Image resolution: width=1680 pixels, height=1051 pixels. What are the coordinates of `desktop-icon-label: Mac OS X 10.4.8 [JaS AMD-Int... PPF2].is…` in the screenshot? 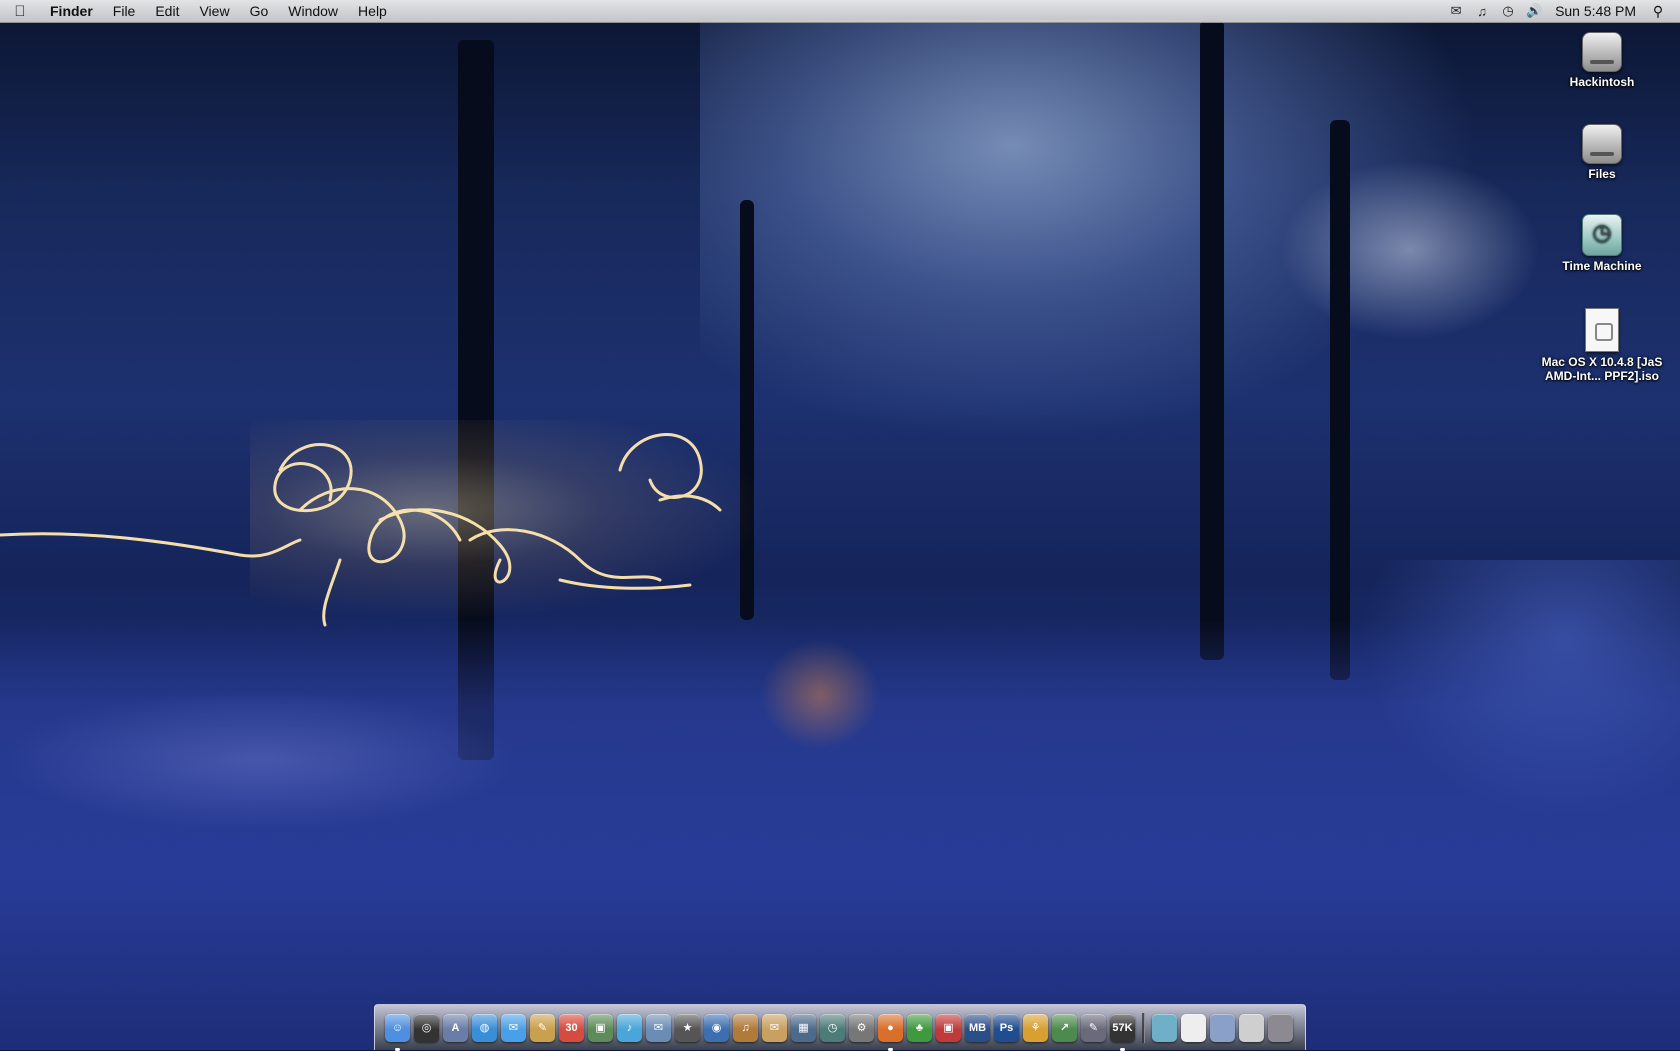 It's located at (1602, 369).